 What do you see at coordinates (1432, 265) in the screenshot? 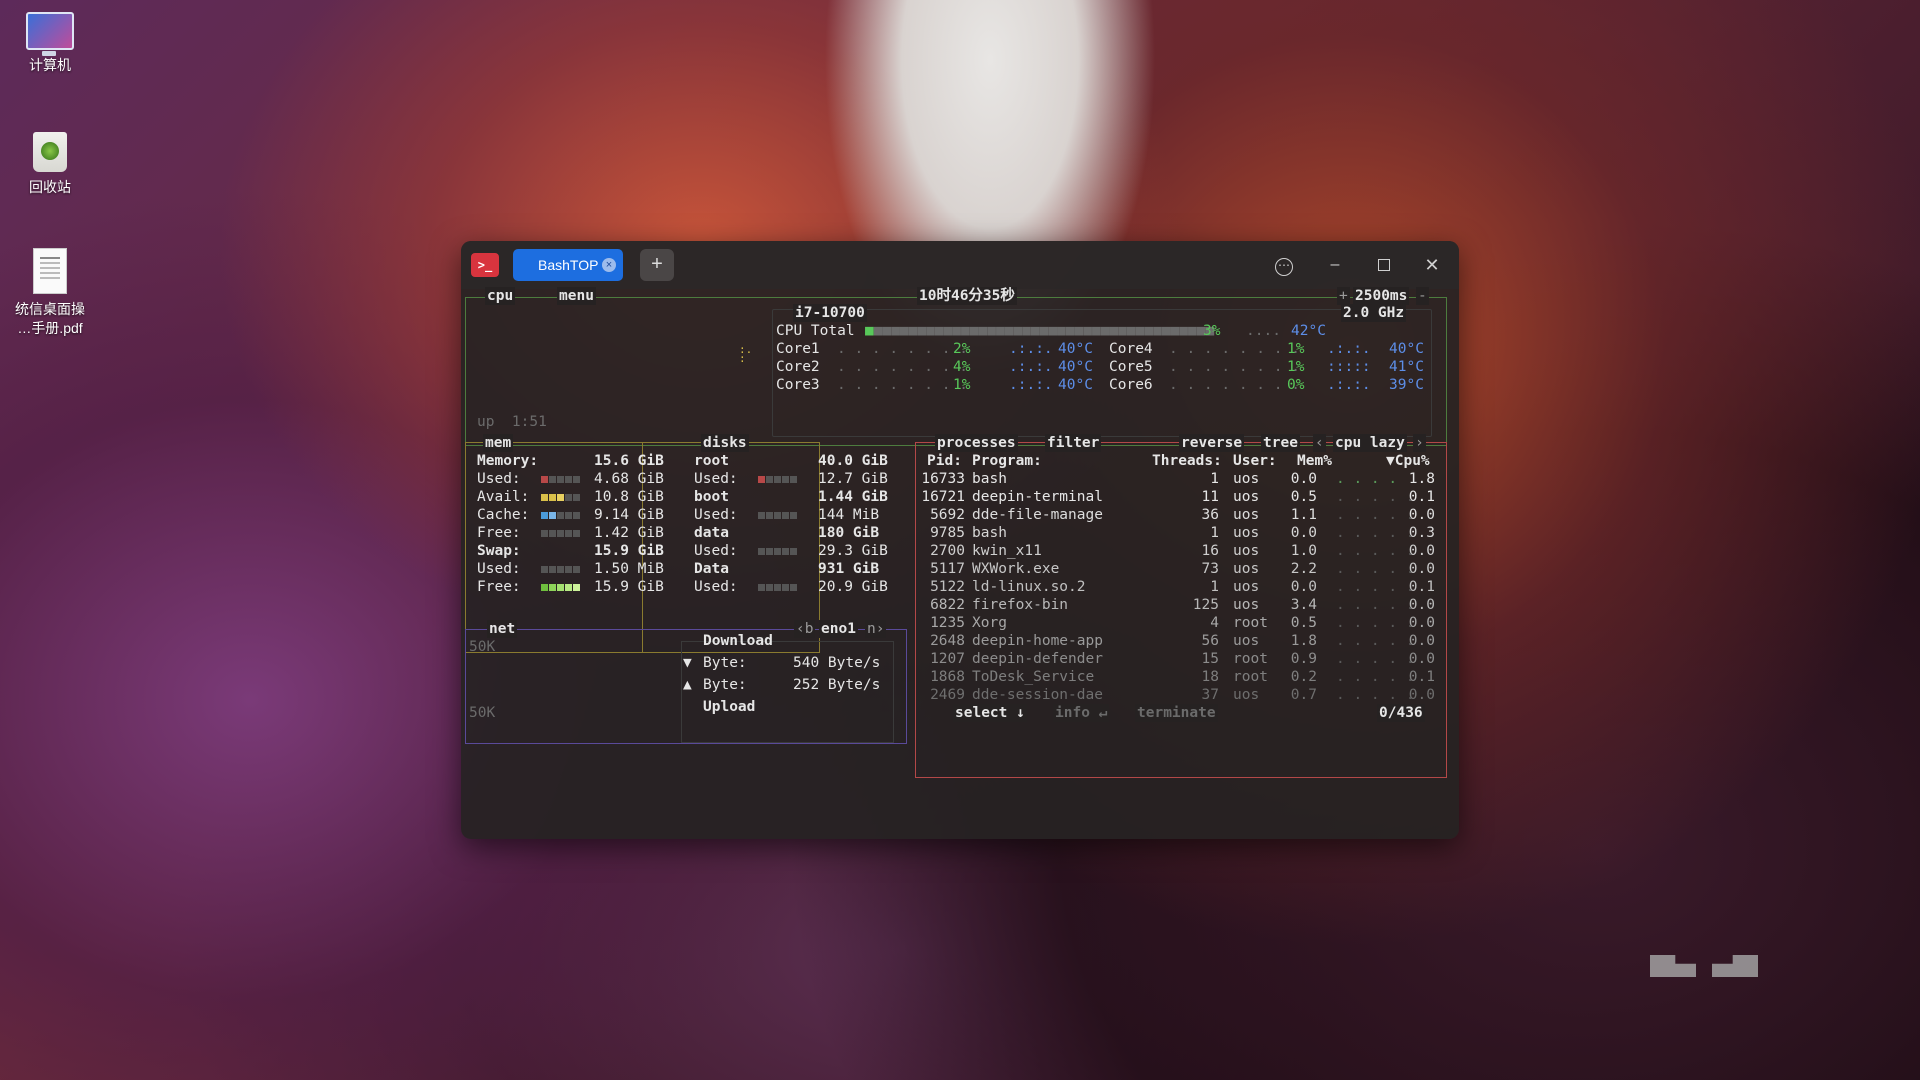
I see `close-window-button: ✕` at bounding box center [1432, 265].